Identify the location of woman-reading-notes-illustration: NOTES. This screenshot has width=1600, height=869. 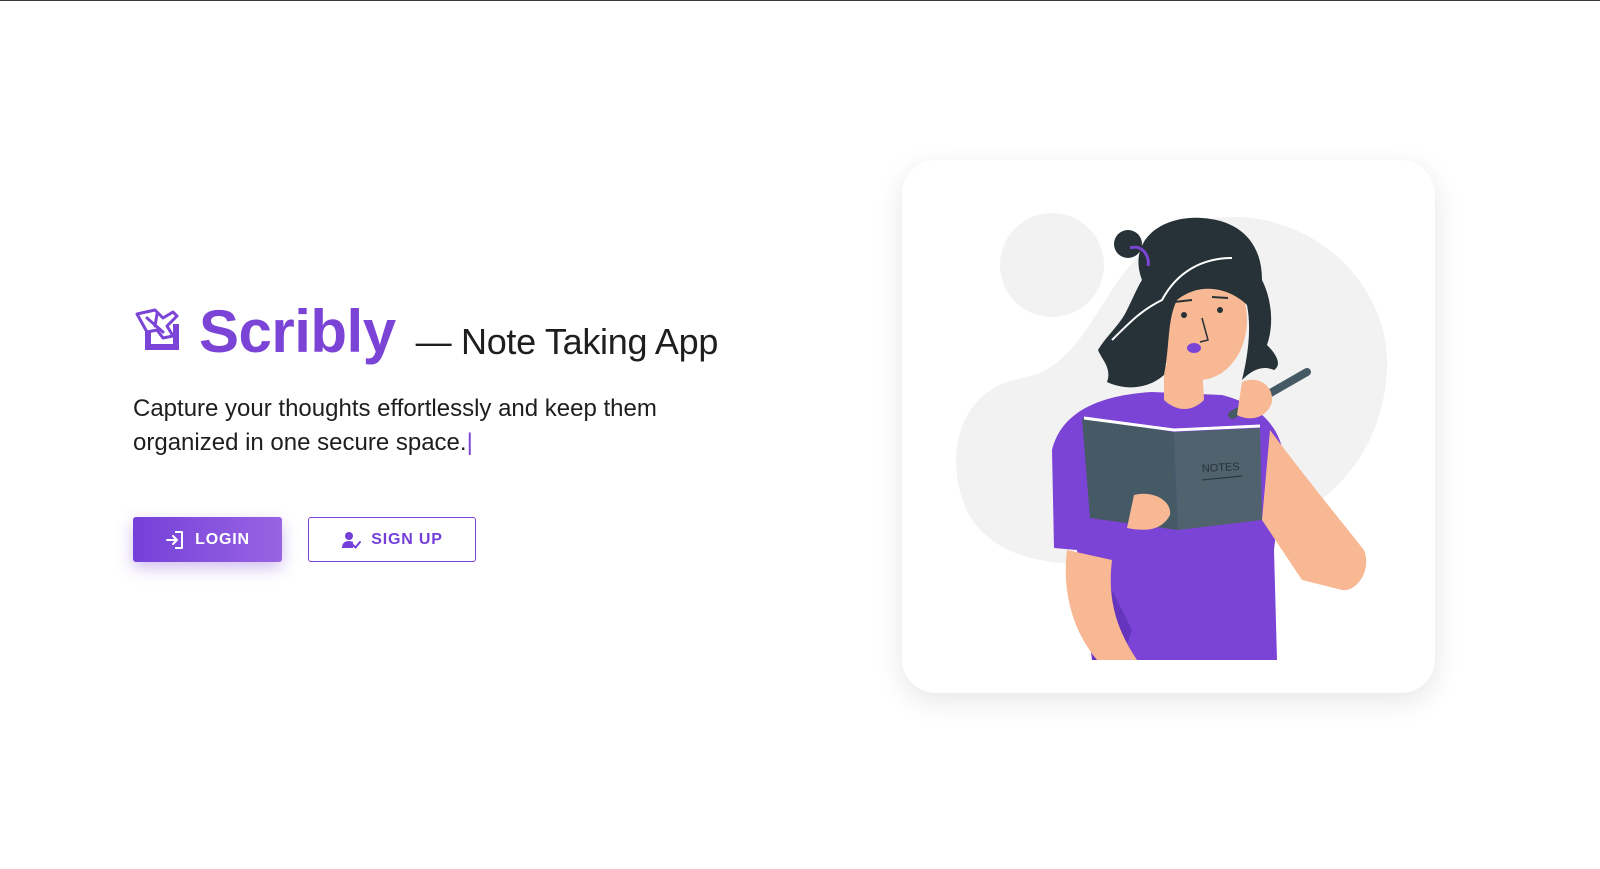
(1172, 436).